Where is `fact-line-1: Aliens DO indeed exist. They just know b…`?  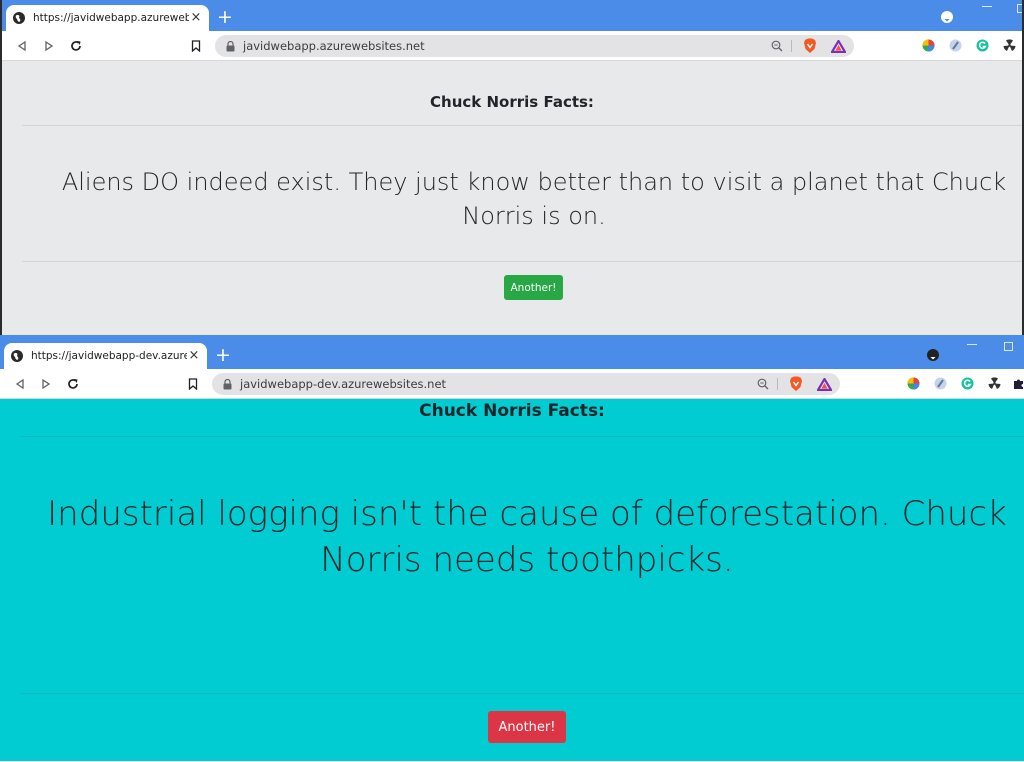 fact-line-1: Aliens DO indeed exist. They just know b… is located at coordinates (534, 182).